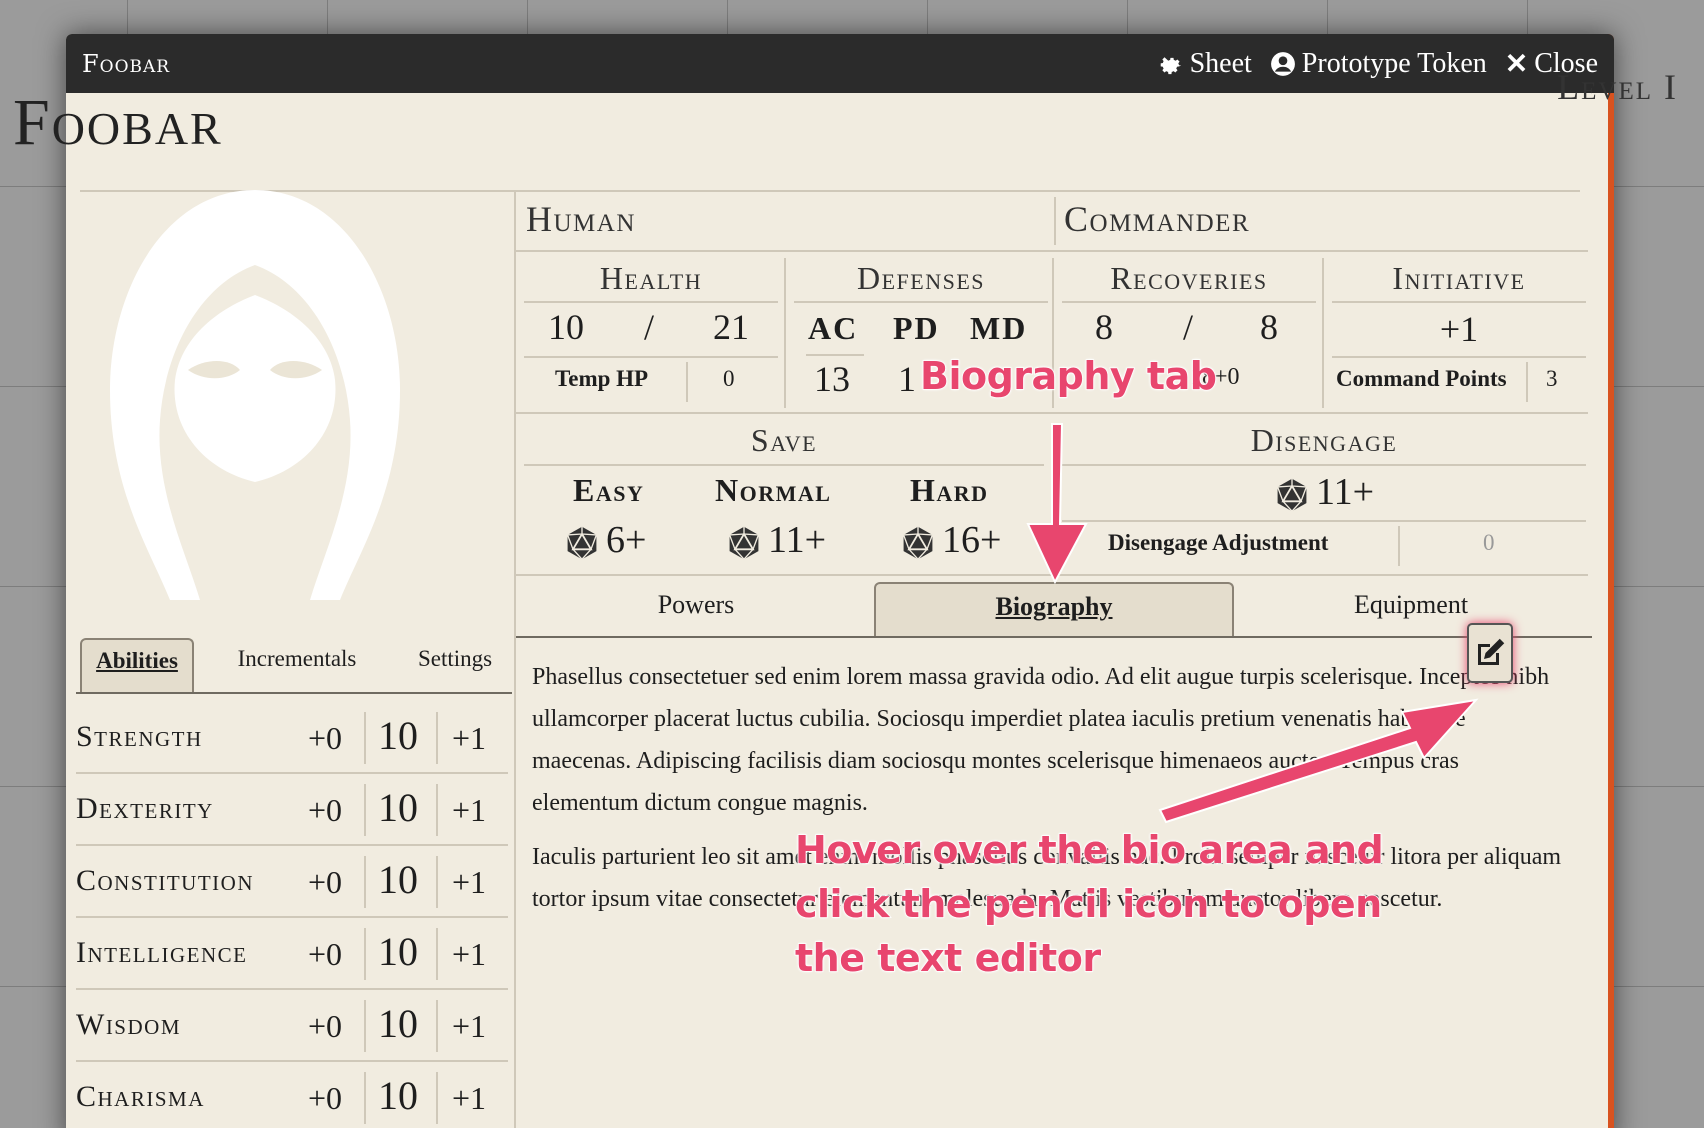 This screenshot has height=1128, width=1704. Describe the element at coordinates (1088, 904) in the screenshot. I see `annotation-hover-line2: click the pencil icon to open` at that location.